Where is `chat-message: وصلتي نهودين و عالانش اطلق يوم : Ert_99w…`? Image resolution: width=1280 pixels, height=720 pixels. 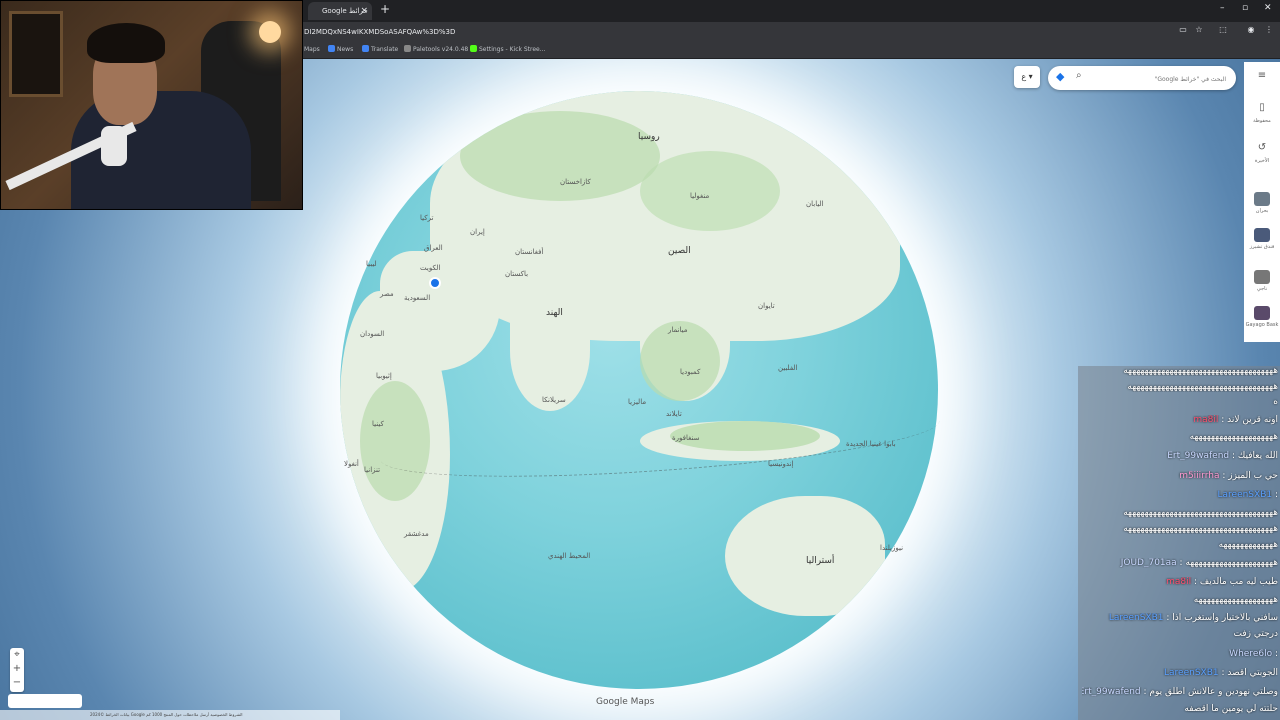 chat-message: وصلتي نهودين و عالانش اطلق يوم : Ert_99w… is located at coordinates (1180, 692).